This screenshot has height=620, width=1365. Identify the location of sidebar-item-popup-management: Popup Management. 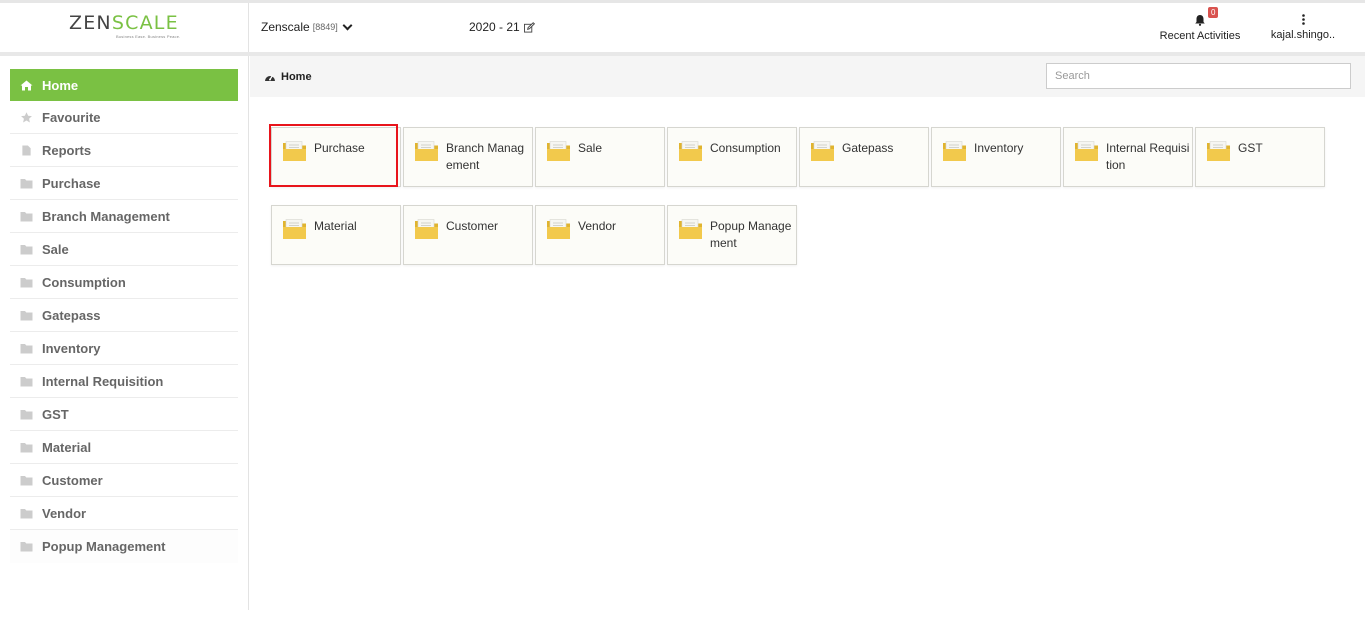
(124, 546).